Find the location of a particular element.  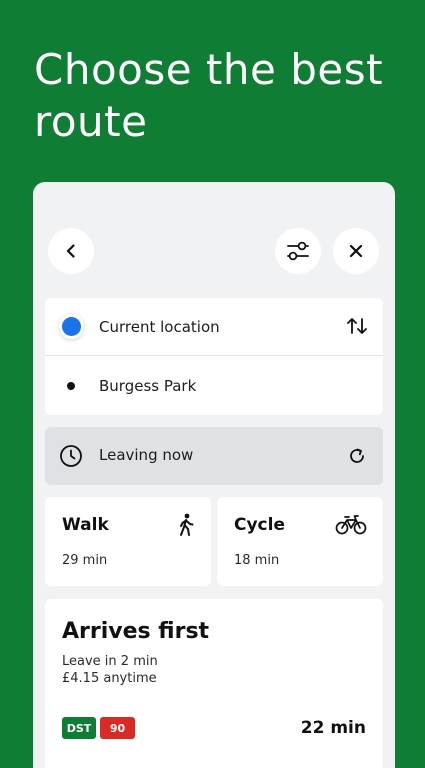

close-icon is located at coordinates (356, 251).